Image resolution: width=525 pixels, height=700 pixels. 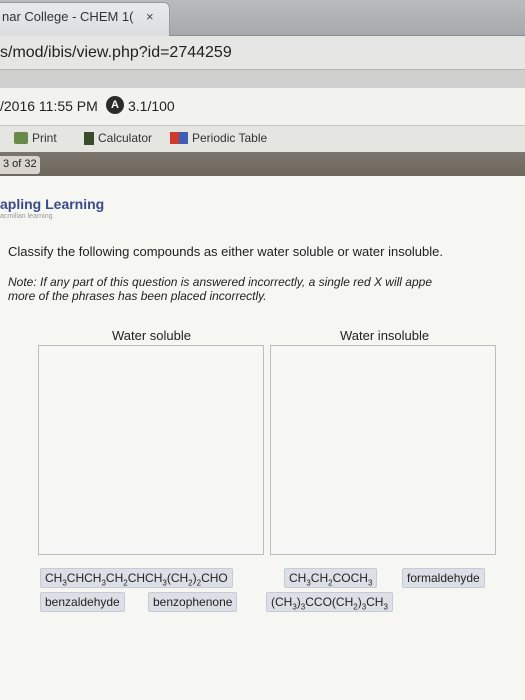 I want to click on compound-chip: CH3CHCH3CH2CHCH3(CH2)2CHO, so click(x=136, y=578).